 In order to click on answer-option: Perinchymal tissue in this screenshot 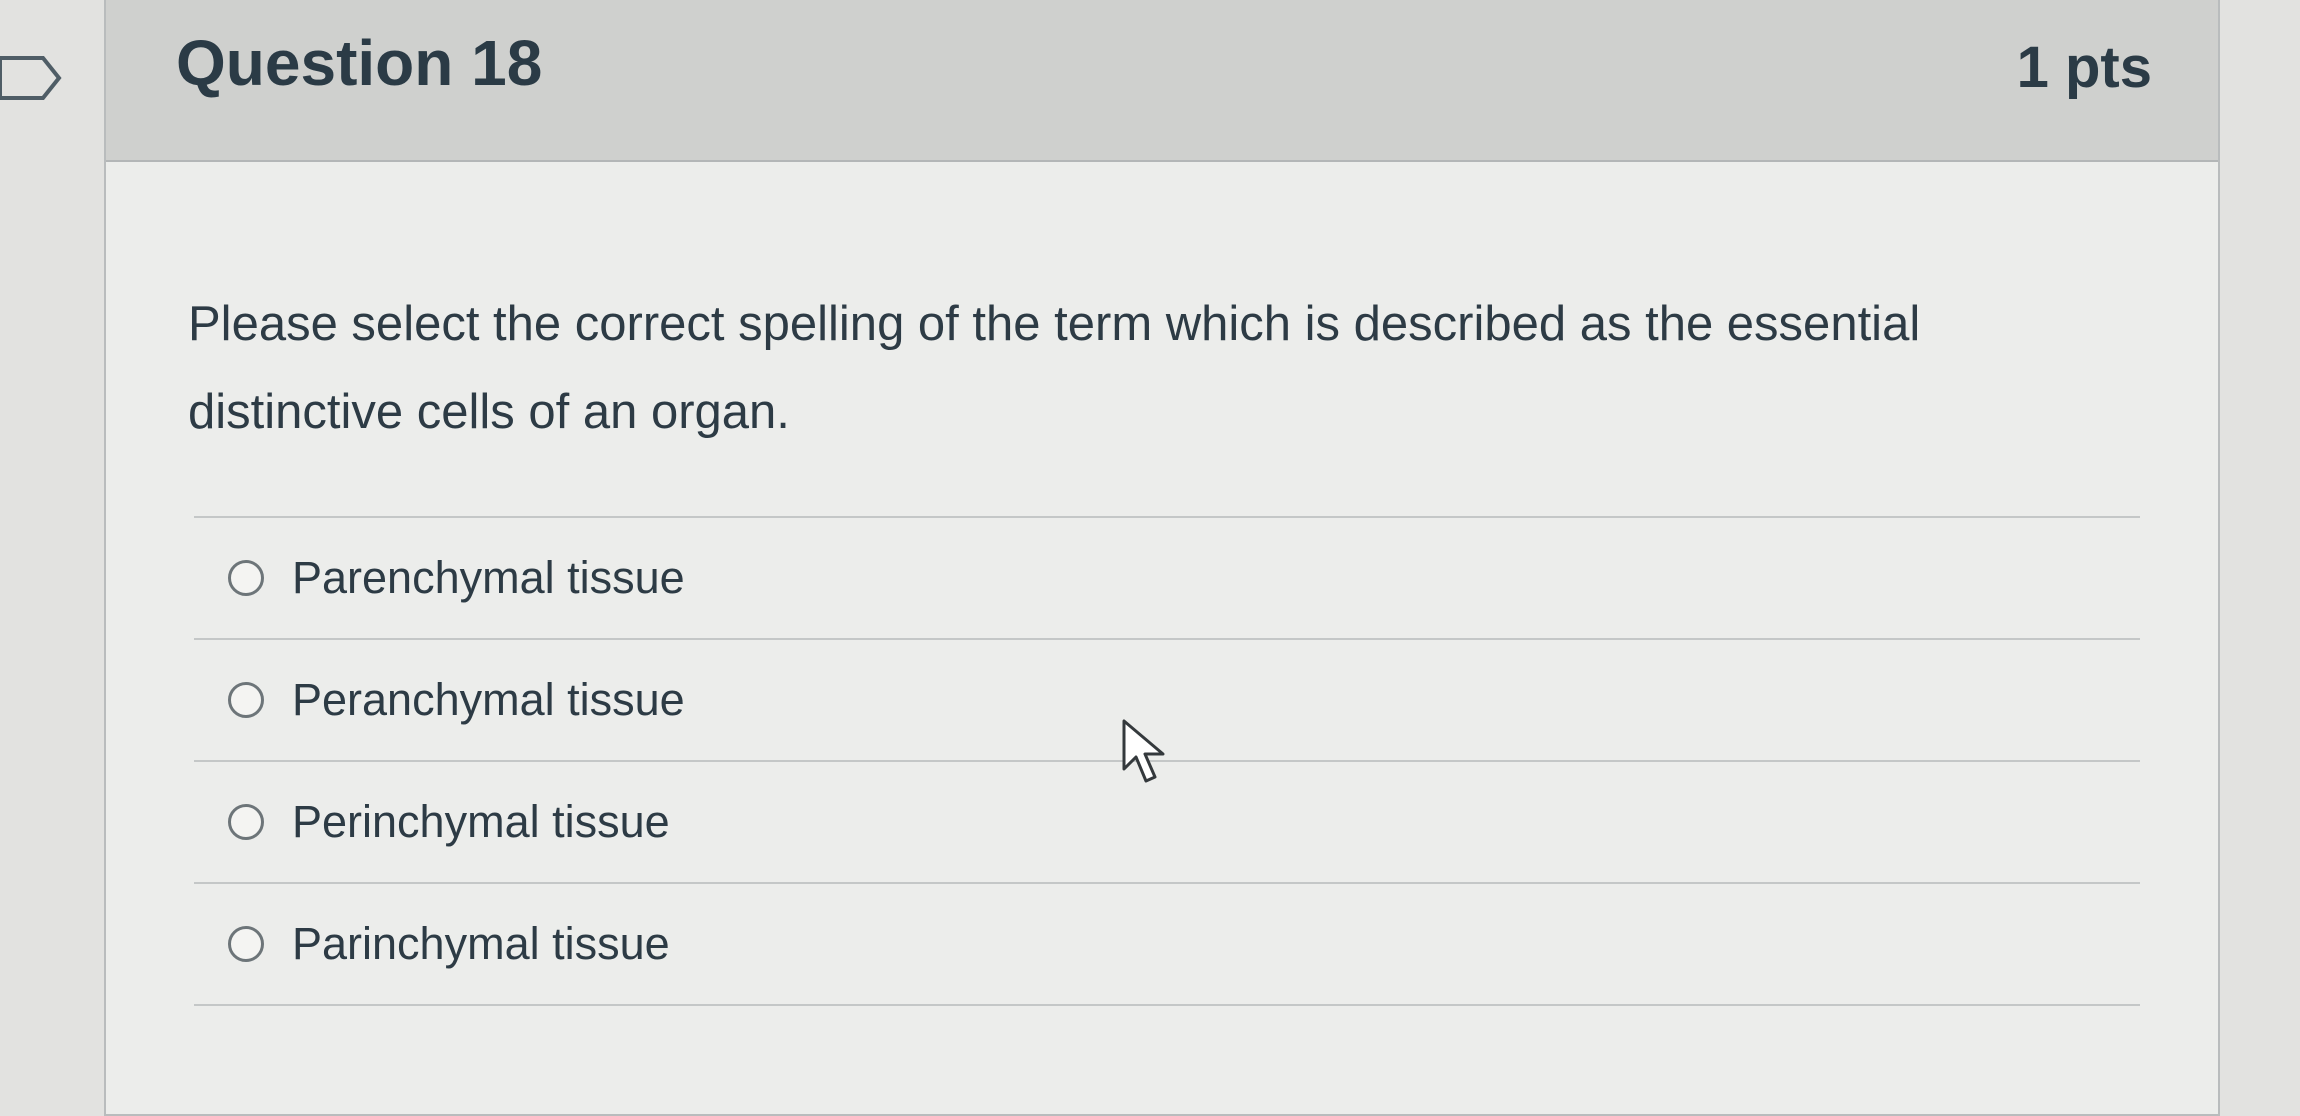, I will do `click(1167, 823)`.